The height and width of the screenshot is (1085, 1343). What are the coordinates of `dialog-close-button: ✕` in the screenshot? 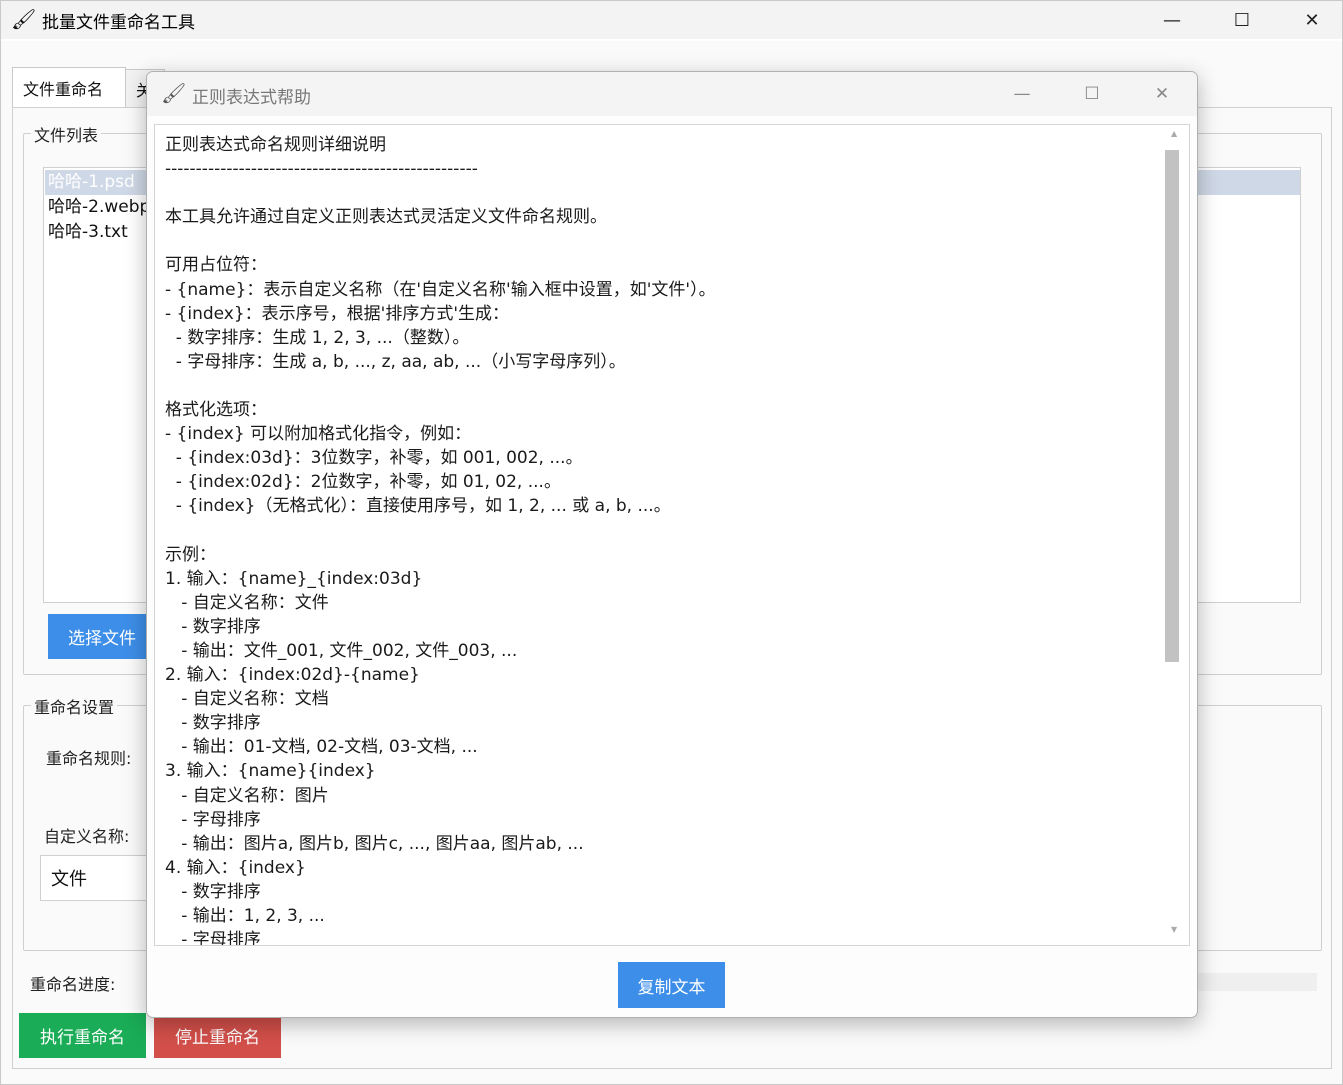 It's located at (1162, 94).